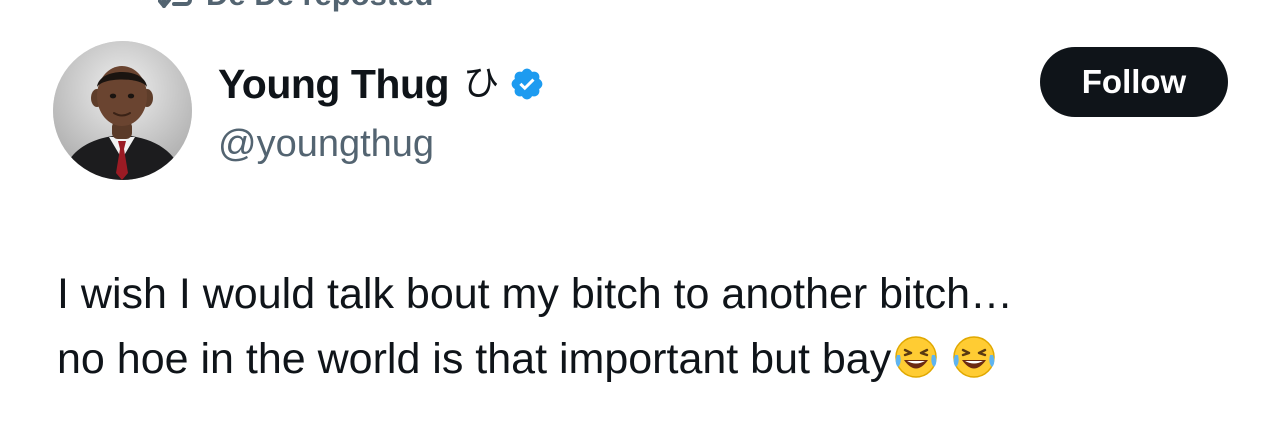  Describe the element at coordinates (177, 5) in the screenshot. I see `repost-icon` at that location.